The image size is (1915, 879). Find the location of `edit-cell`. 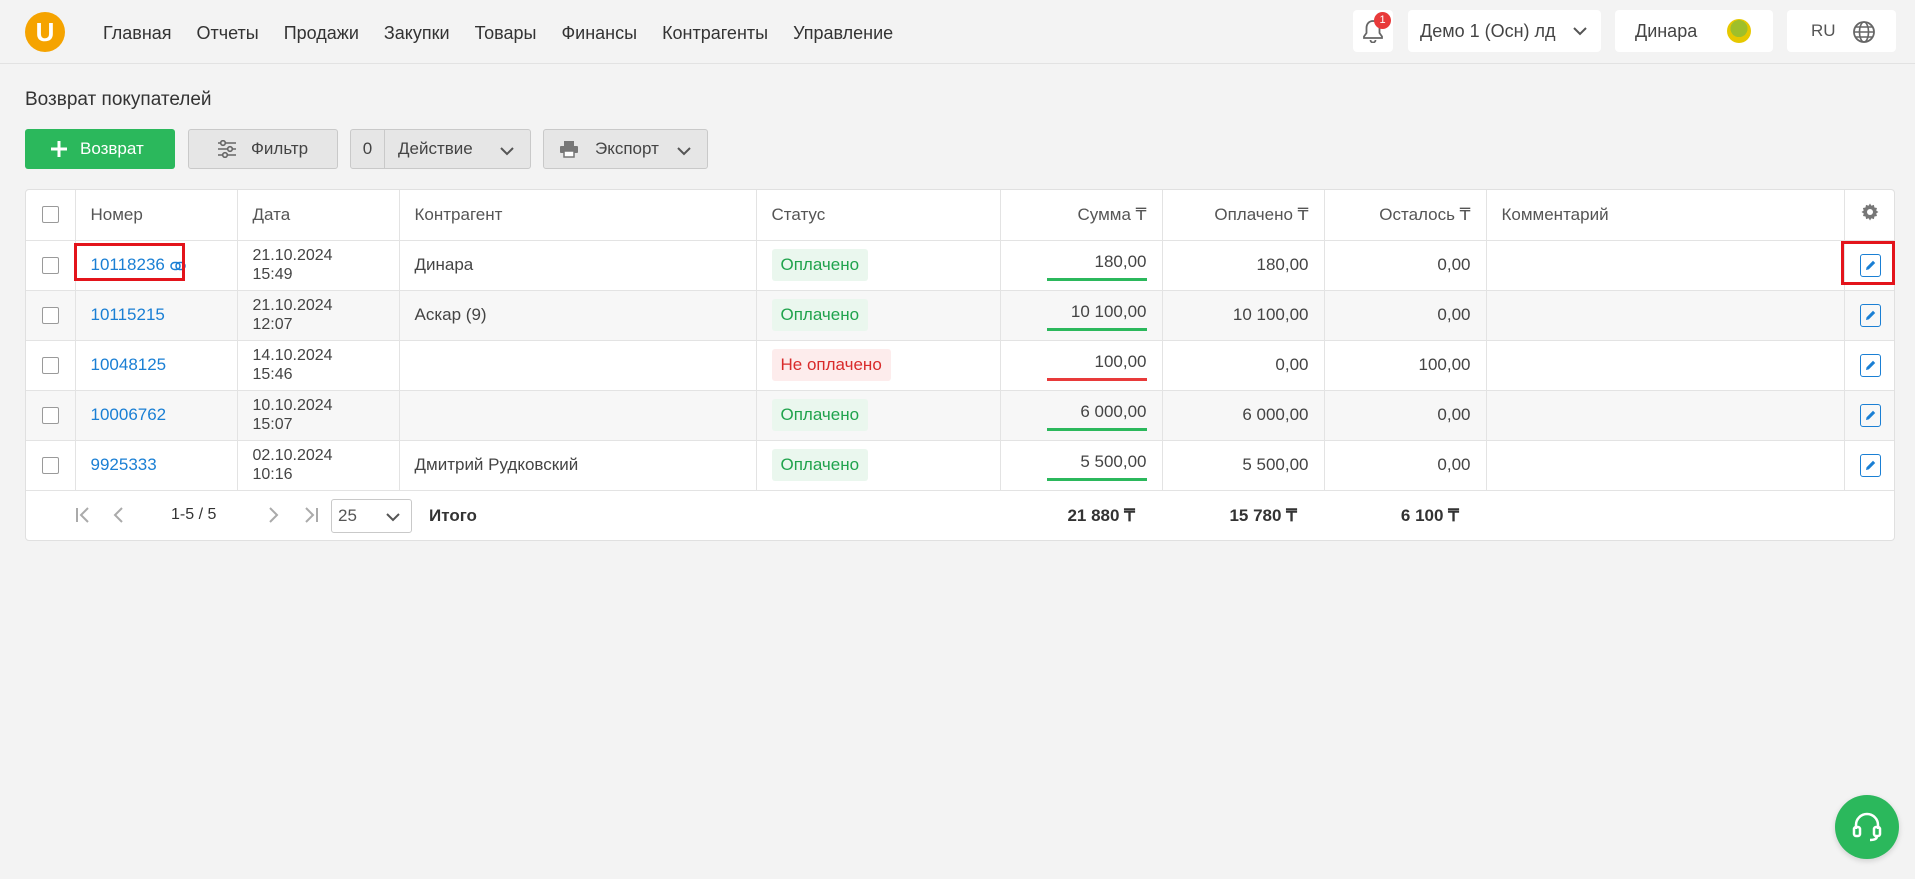

edit-cell is located at coordinates (1869, 415).